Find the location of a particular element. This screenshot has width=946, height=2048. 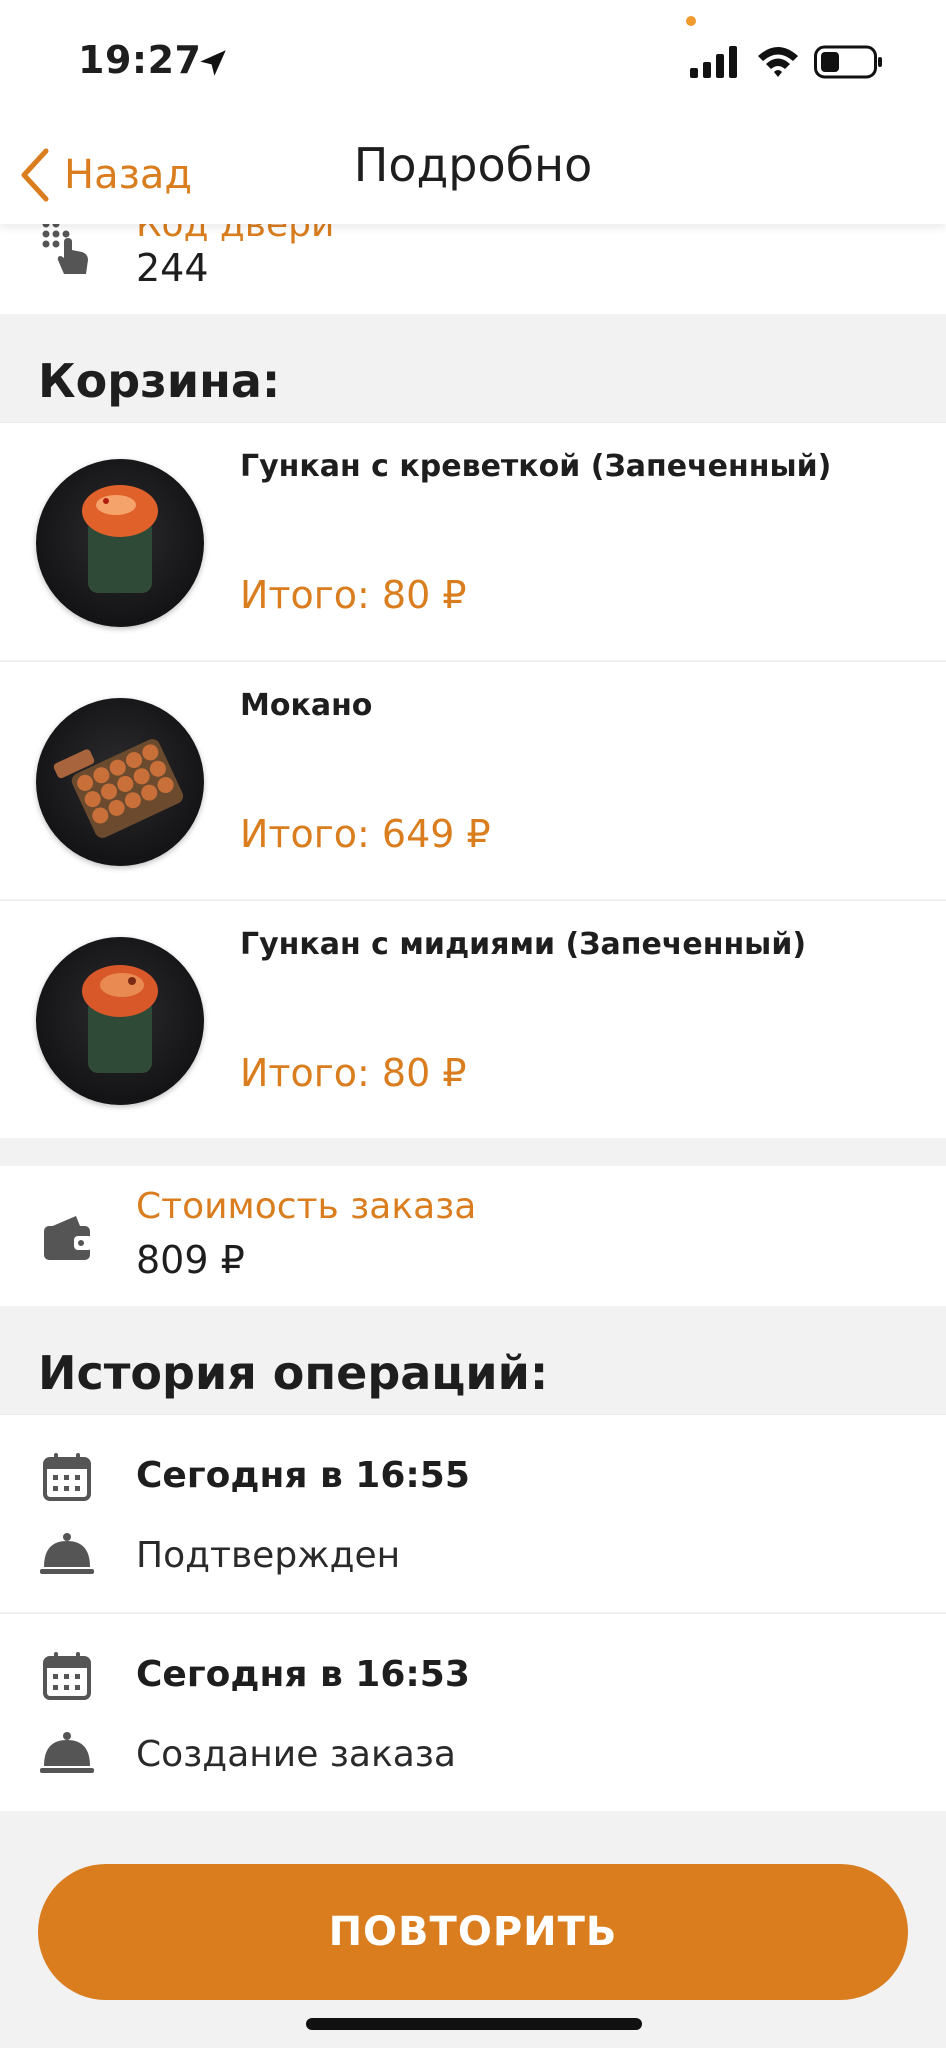

privacy-indicator-dot is located at coordinates (691, 21).